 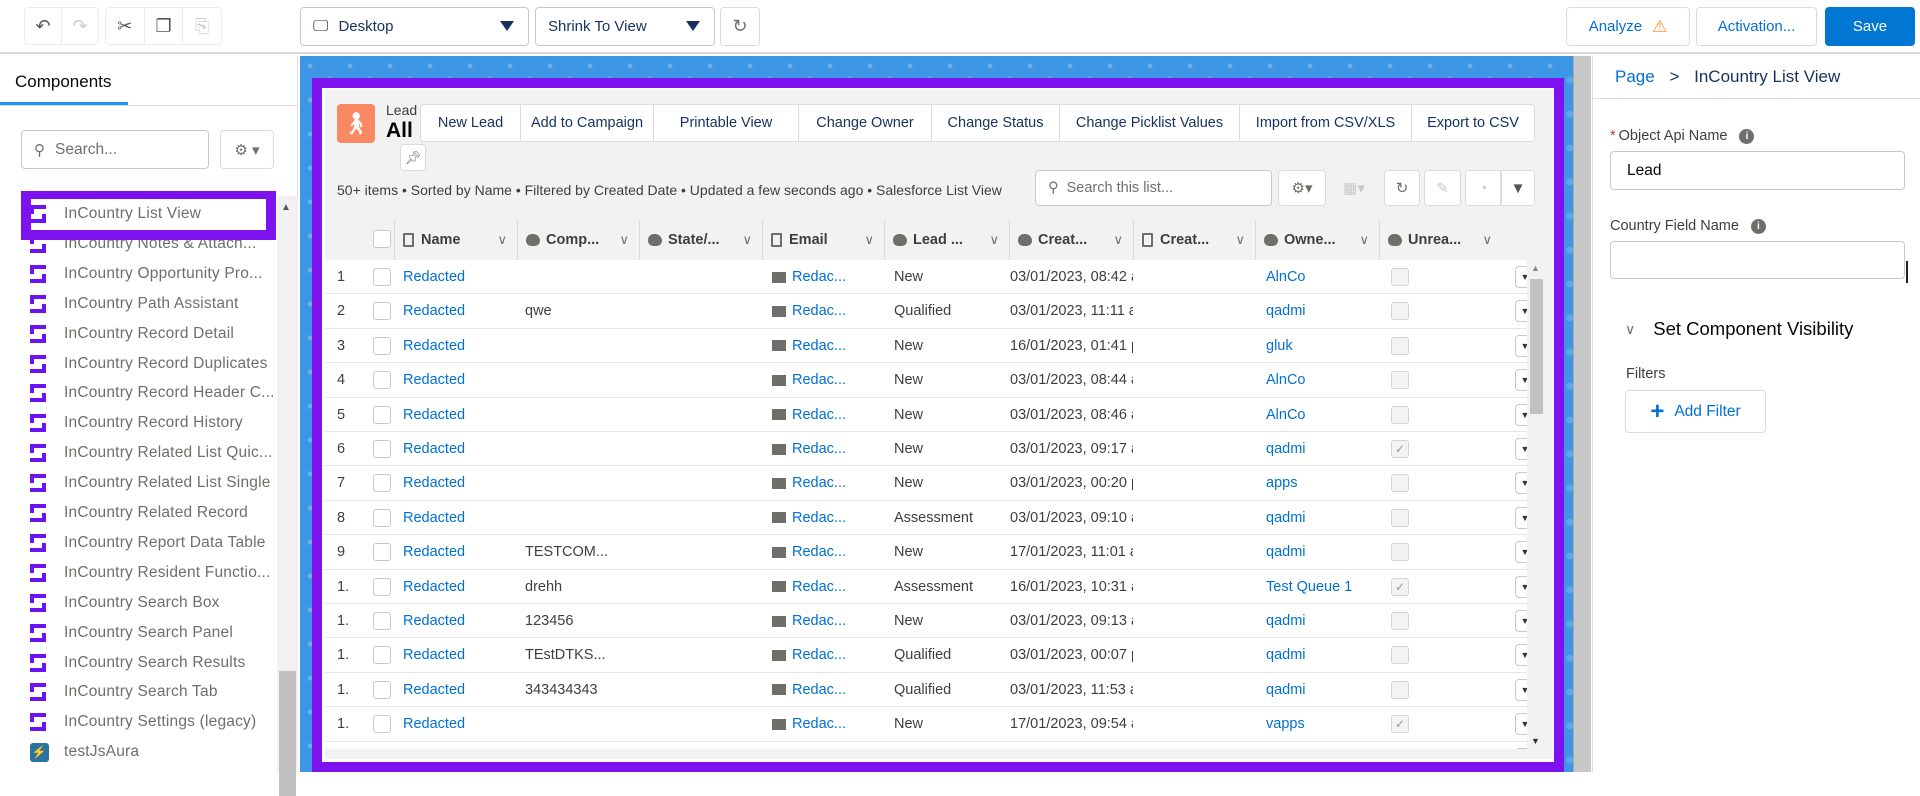 What do you see at coordinates (587, 123) in the screenshot?
I see `action-button: Add to Campaign` at bounding box center [587, 123].